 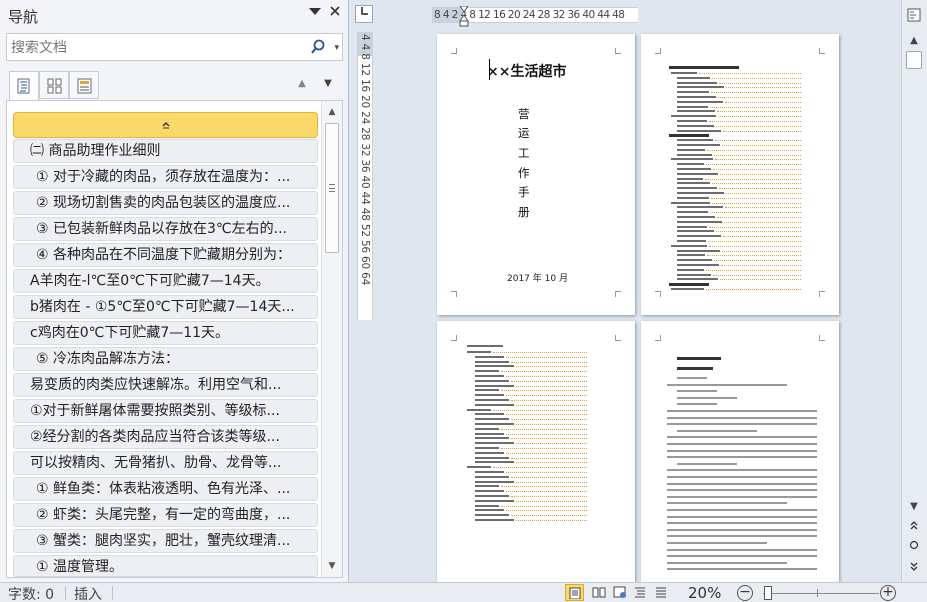 I want to click on scroll-down-button: ▼, so click(x=914, y=507).